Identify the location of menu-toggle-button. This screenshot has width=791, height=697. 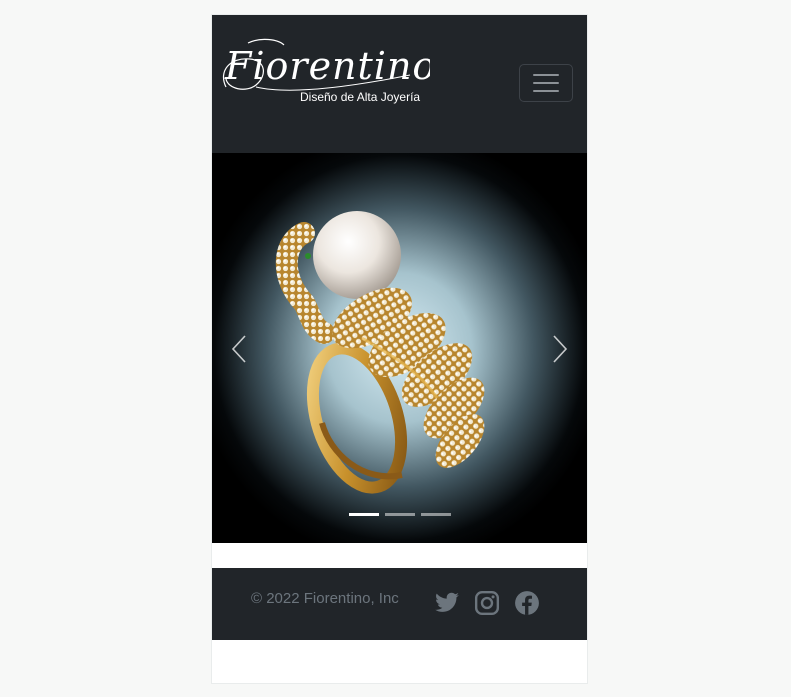
(546, 83).